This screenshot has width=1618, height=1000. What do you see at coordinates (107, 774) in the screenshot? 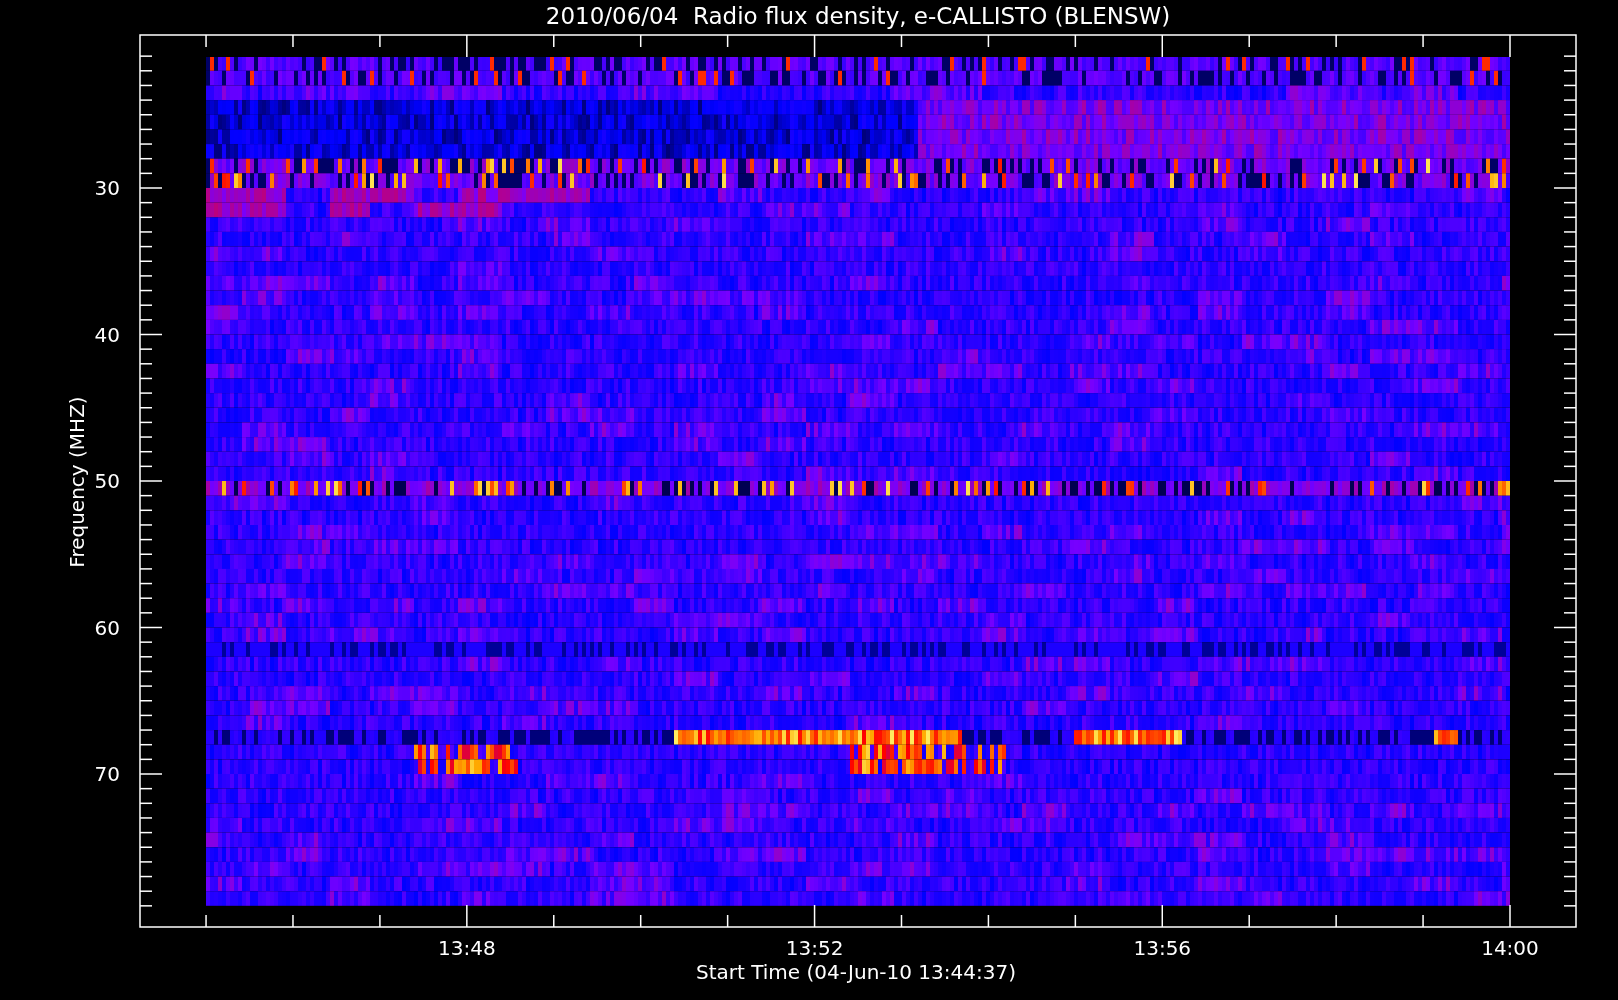
I see `y-tick-label: 70` at bounding box center [107, 774].